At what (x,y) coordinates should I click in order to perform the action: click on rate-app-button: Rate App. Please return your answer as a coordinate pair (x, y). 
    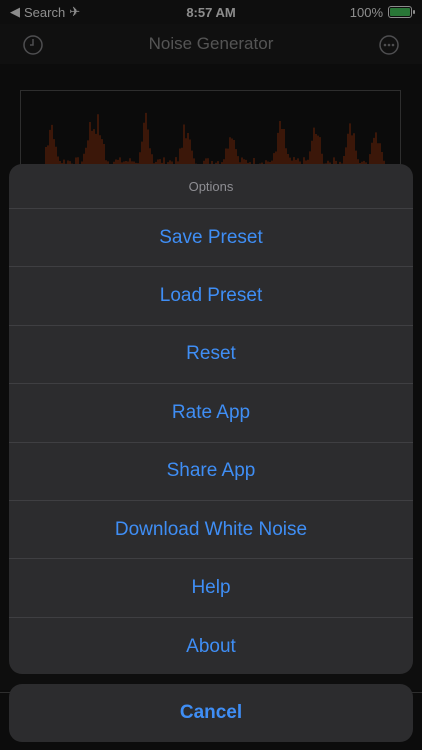
    Looking at the image, I should click on (211, 413).